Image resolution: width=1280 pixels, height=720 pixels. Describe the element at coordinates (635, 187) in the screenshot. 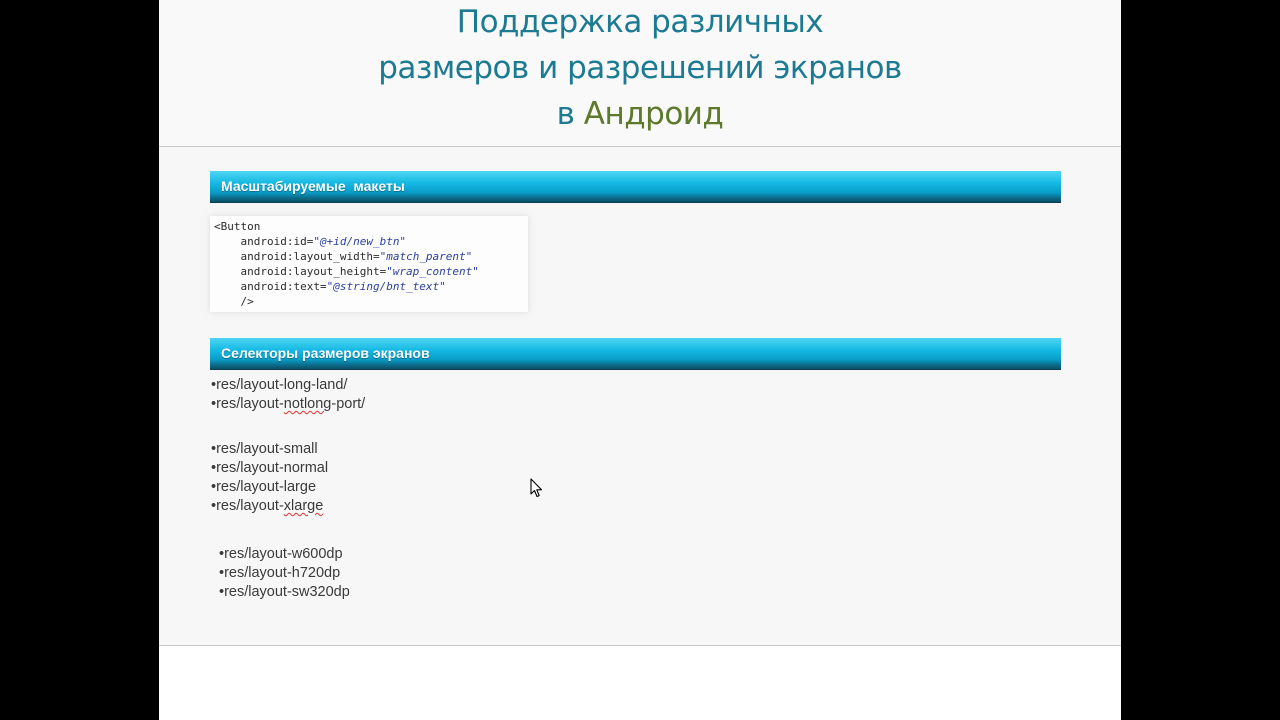

I see `section-header-scalable-layouts: Масштабируемые макеты` at that location.